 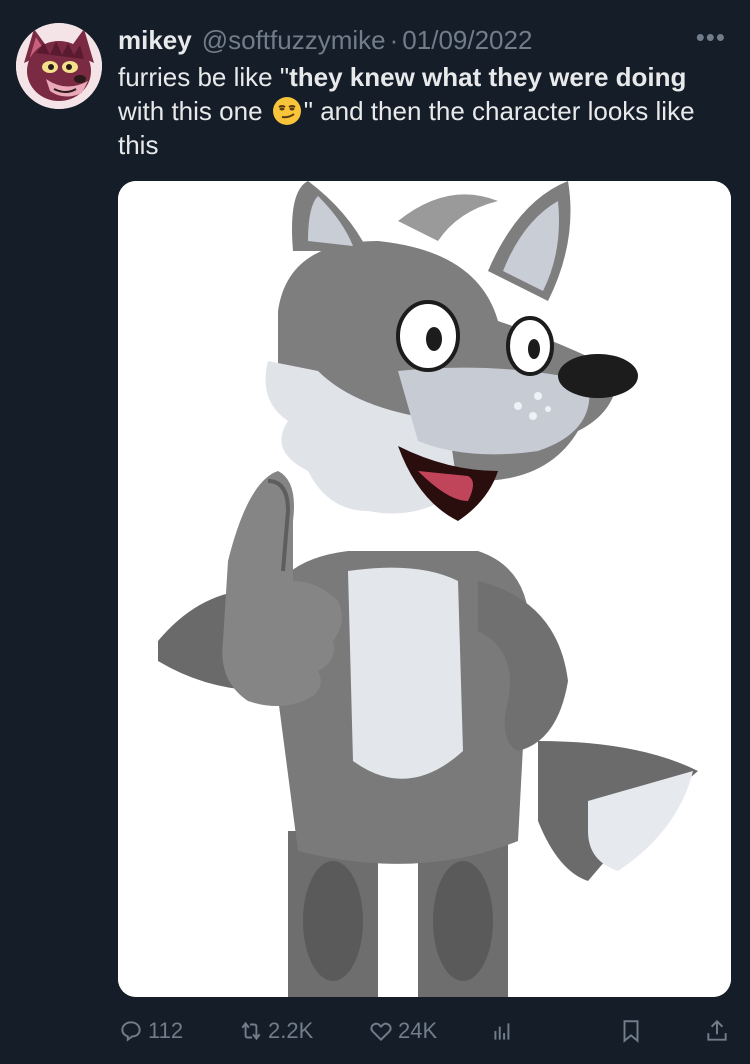 What do you see at coordinates (291, 1030) in the screenshot?
I see `retweet-count: 2.2K` at bounding box center [291, 1030].